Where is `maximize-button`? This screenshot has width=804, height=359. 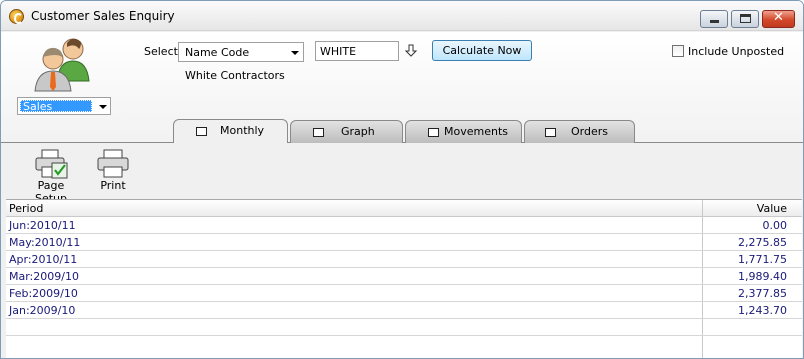 maximize-button is located at coordinates (745, 19).